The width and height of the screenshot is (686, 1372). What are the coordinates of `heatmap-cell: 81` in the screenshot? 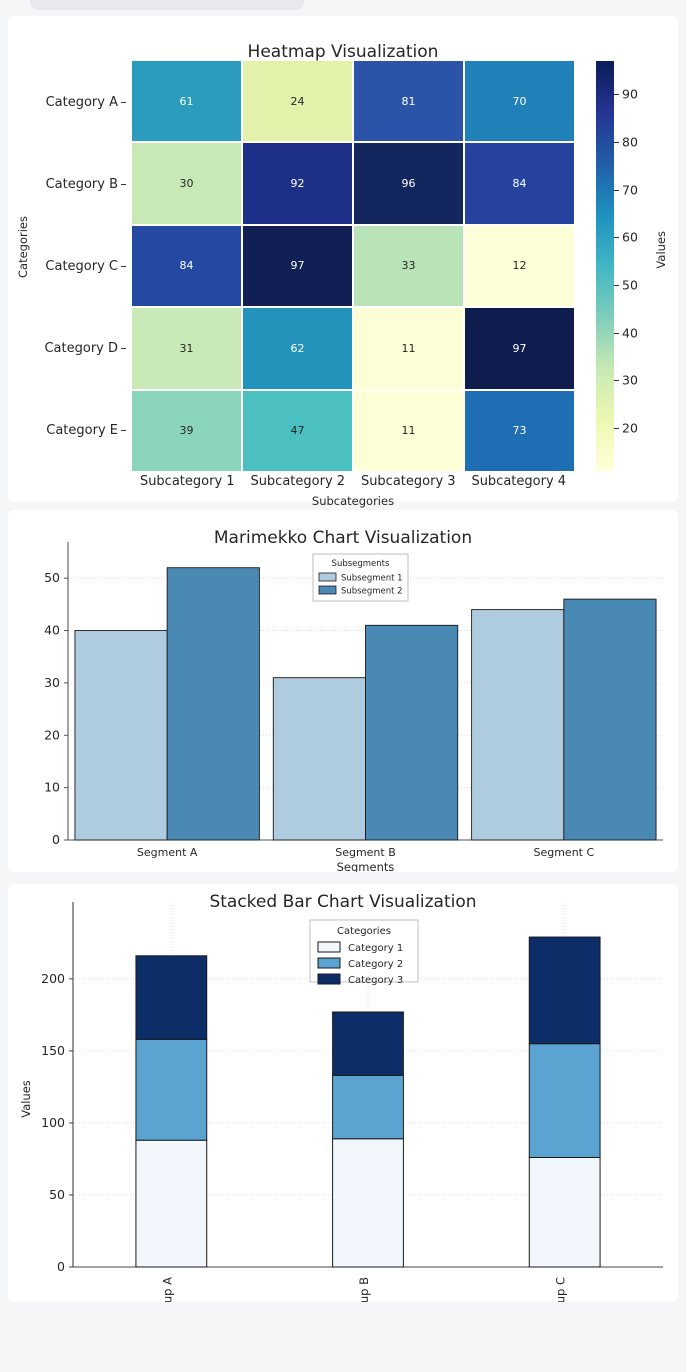 It's located at (408, 101).